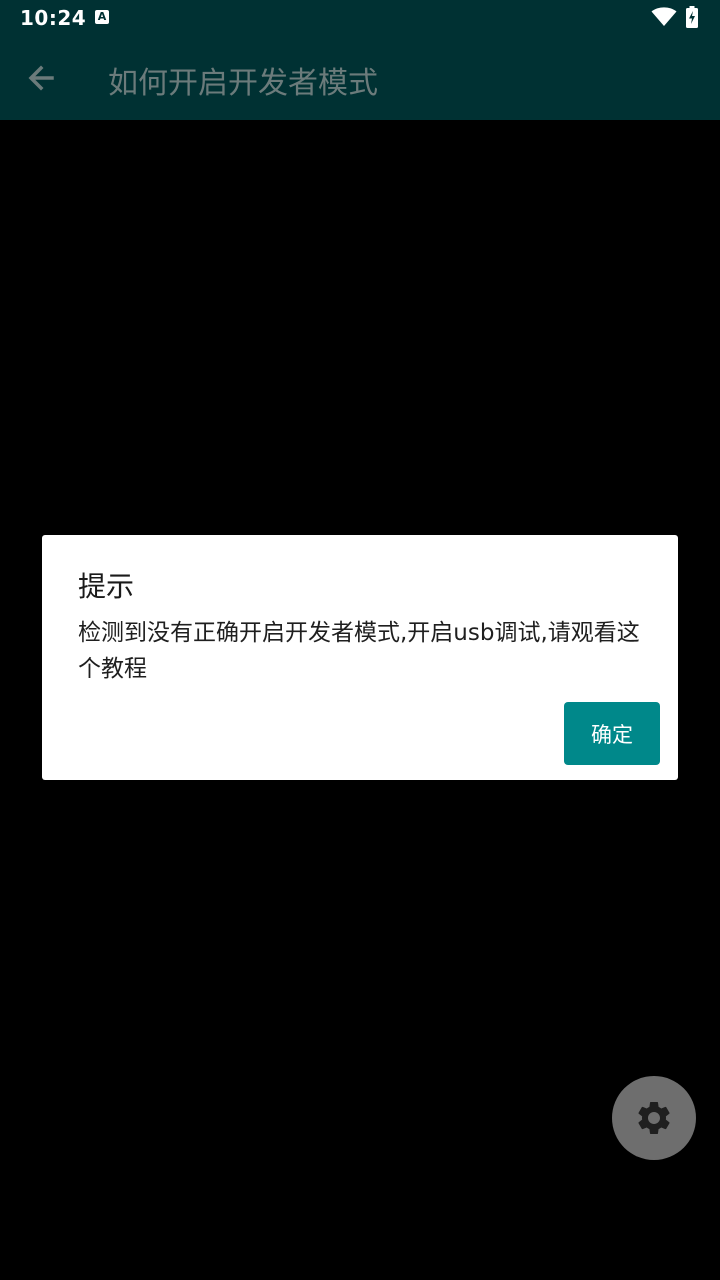 The width and height of the screenshot is (720, 1280). What do you see at coordinates (243, 83) in the screenshot?
I see `app-title: 如何开启开发者模式` at bounding box center [243, 83].